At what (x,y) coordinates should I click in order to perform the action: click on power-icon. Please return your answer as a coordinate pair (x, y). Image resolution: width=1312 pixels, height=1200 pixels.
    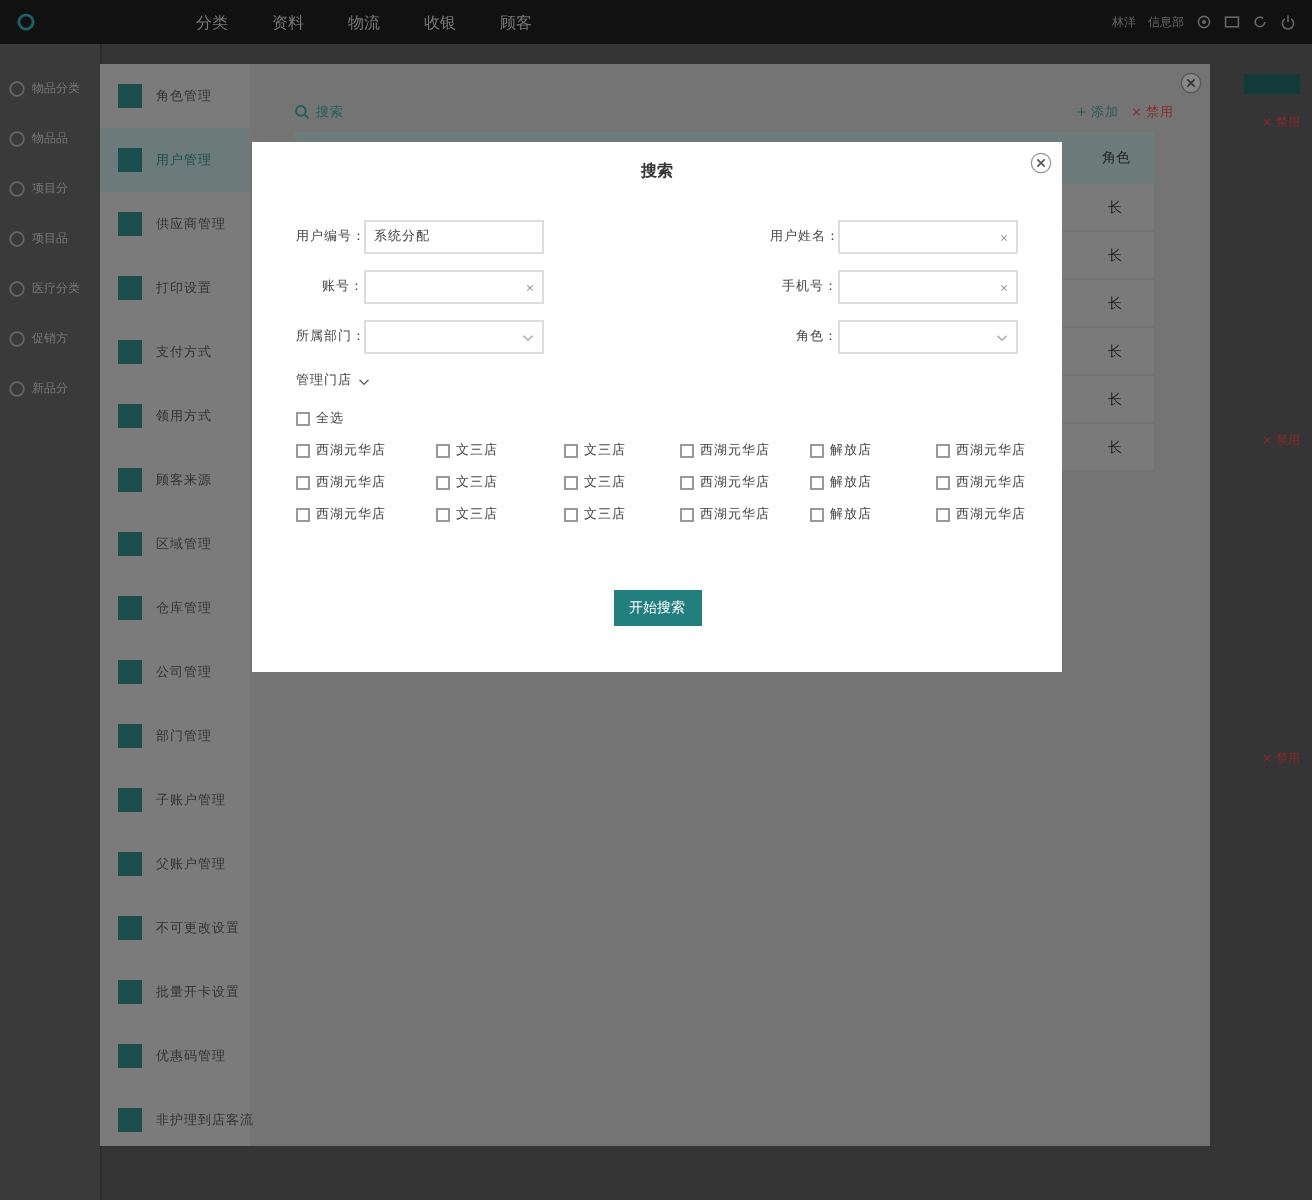
    Looking at the image, I should click on (1288, 22).